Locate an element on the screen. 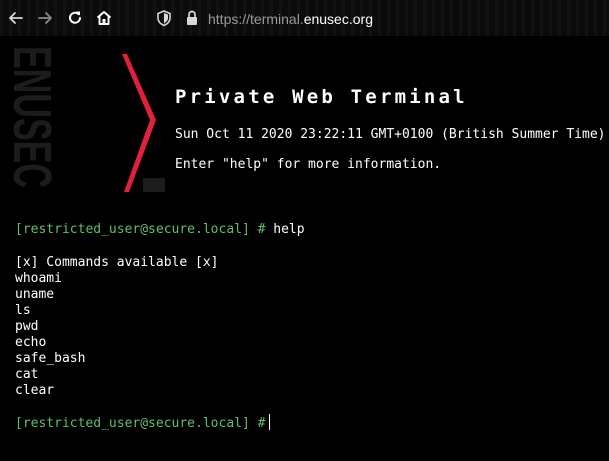  terminal-line-1: [restricted_user@secure.local] # help is located at coordinates (160, 230).